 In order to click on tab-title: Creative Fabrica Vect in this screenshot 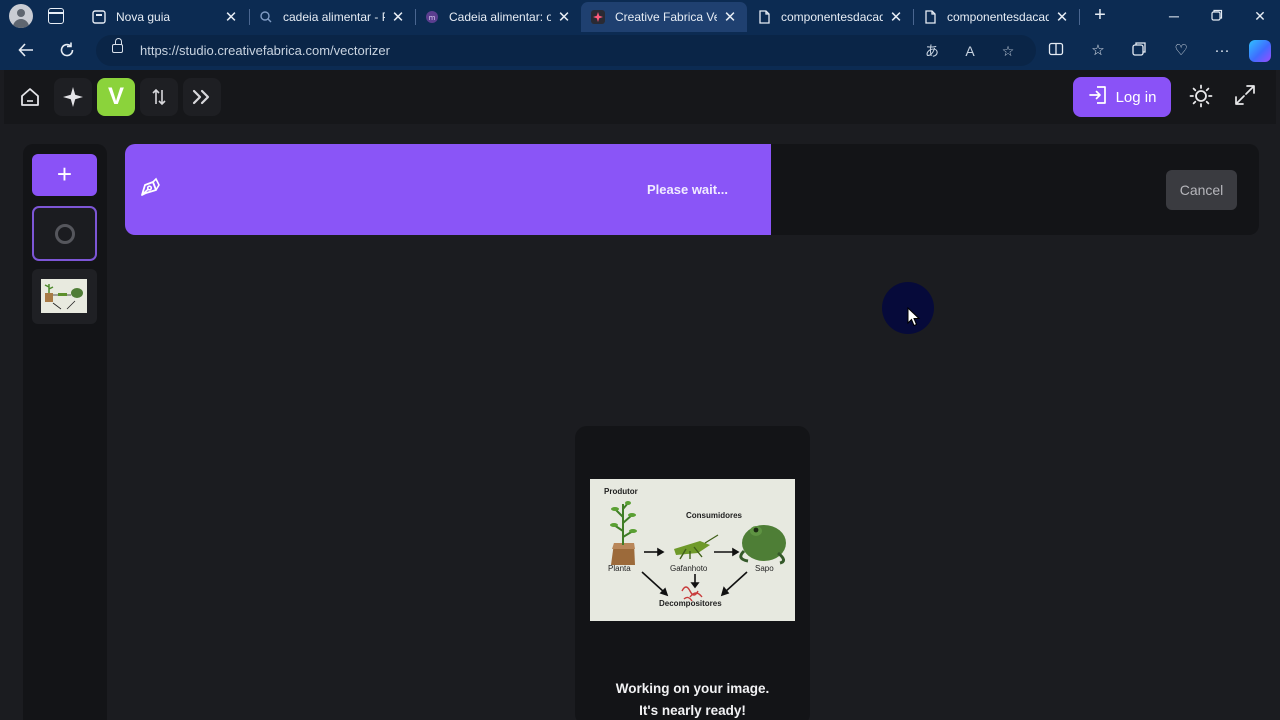, I will do `click(666, 17)`.